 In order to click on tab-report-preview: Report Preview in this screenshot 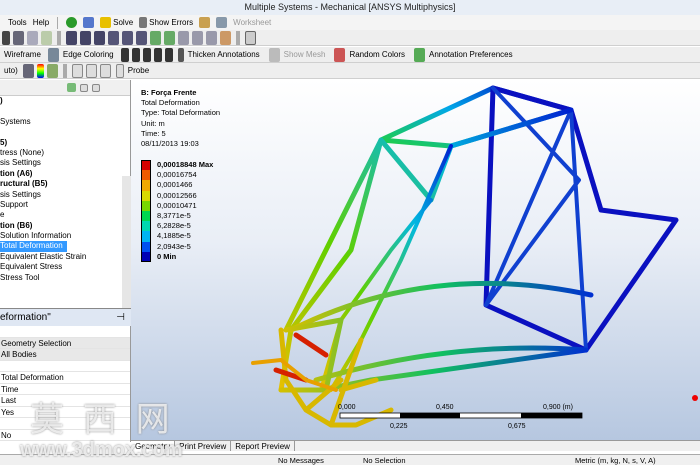, I will do `click(263, 446)`.